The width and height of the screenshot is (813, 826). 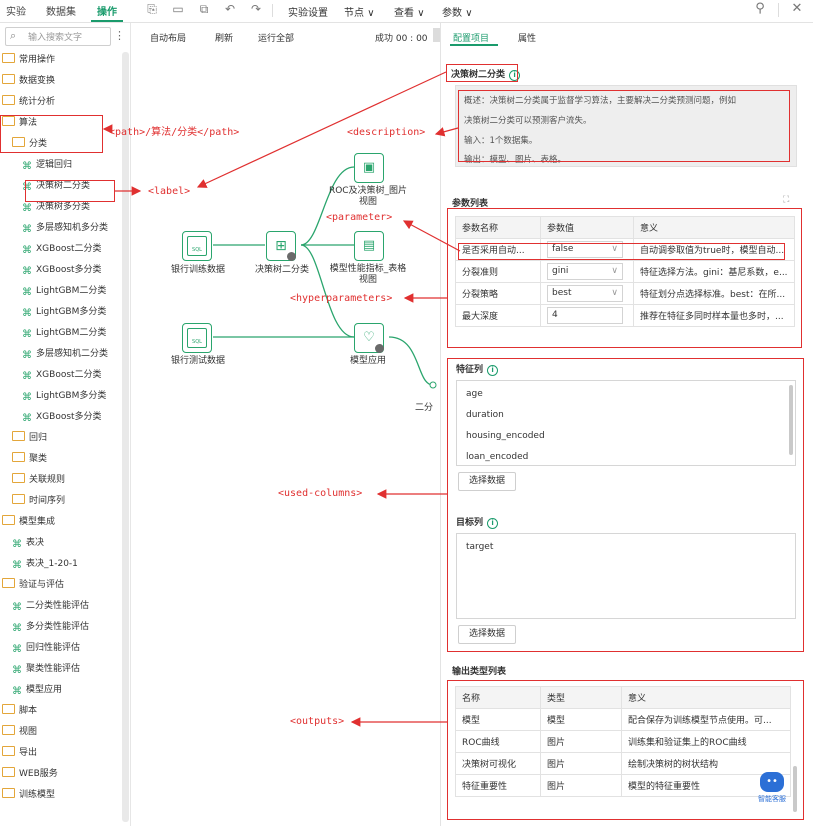 I want to click on annotation-hyperparameters: <hyperparameters>, so click(x=341, y=298).